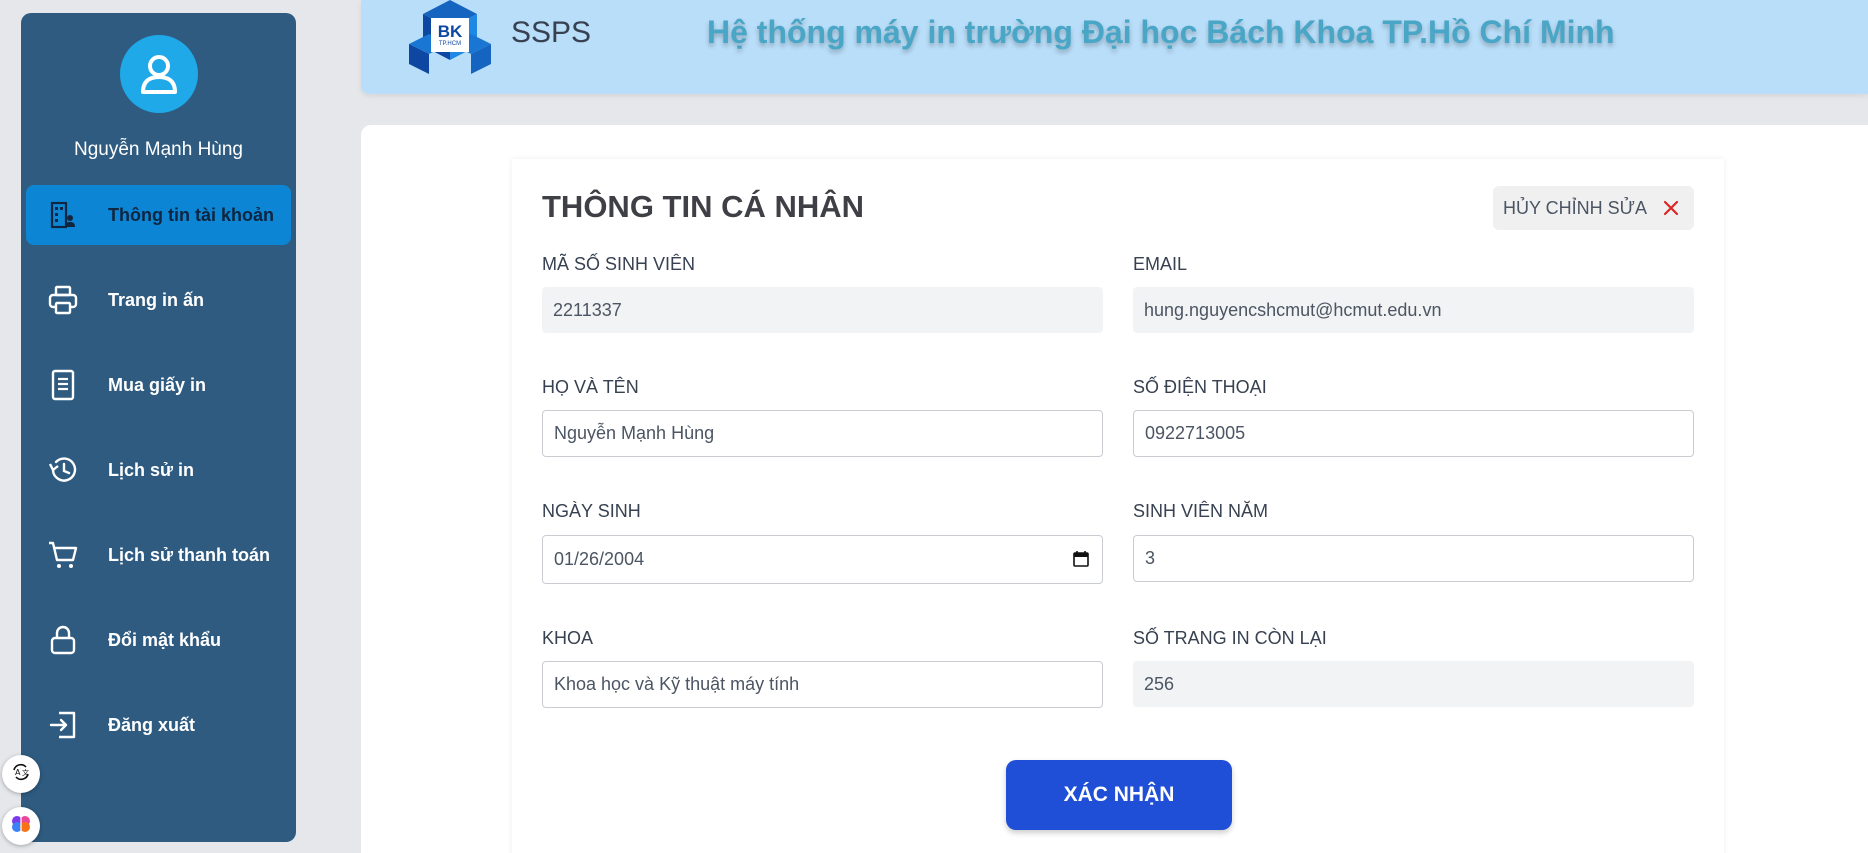 The image size is (1868, 853). I want to click on birthday-date-input: 01/26/2004, so click(822, 559).